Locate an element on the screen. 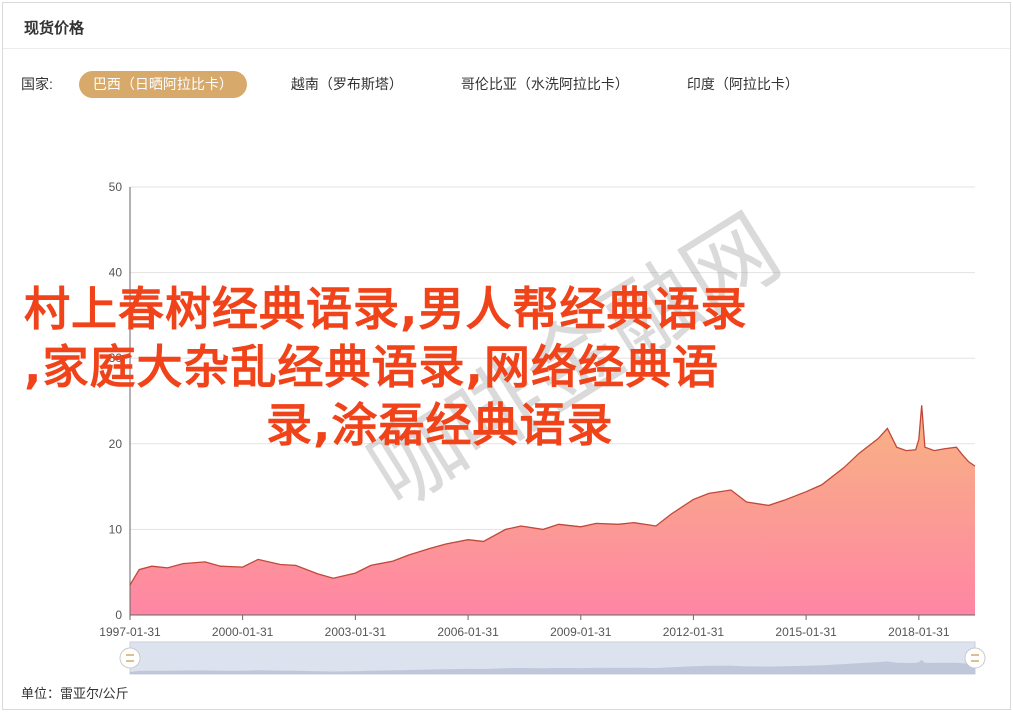  y-tick-label: 10 is located at coordinates (116, 529).